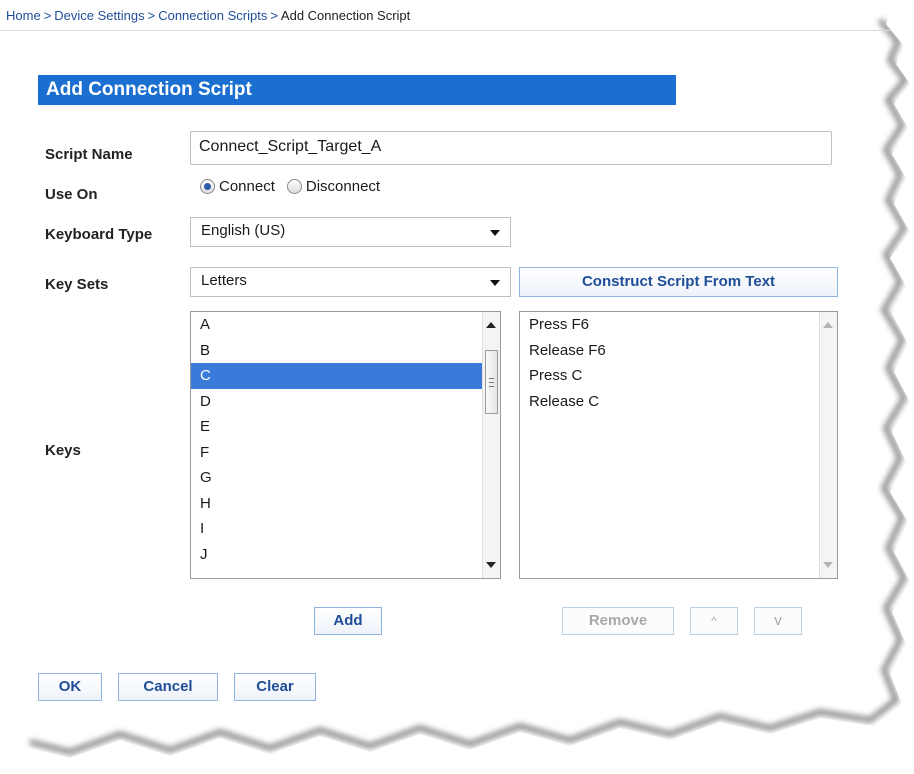  Describe the element at coordinates (71, 194) in the screenshot. I see `use-on-label: Use On` at that location.